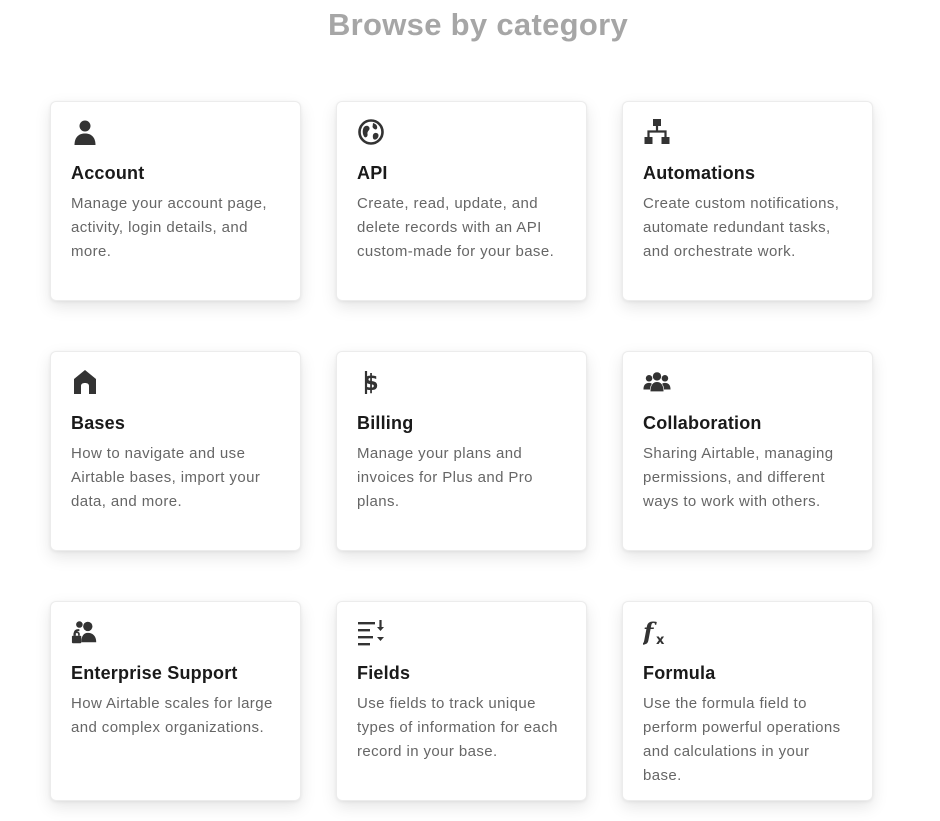  I want to click on flowchart-icon, so click(657, 132).